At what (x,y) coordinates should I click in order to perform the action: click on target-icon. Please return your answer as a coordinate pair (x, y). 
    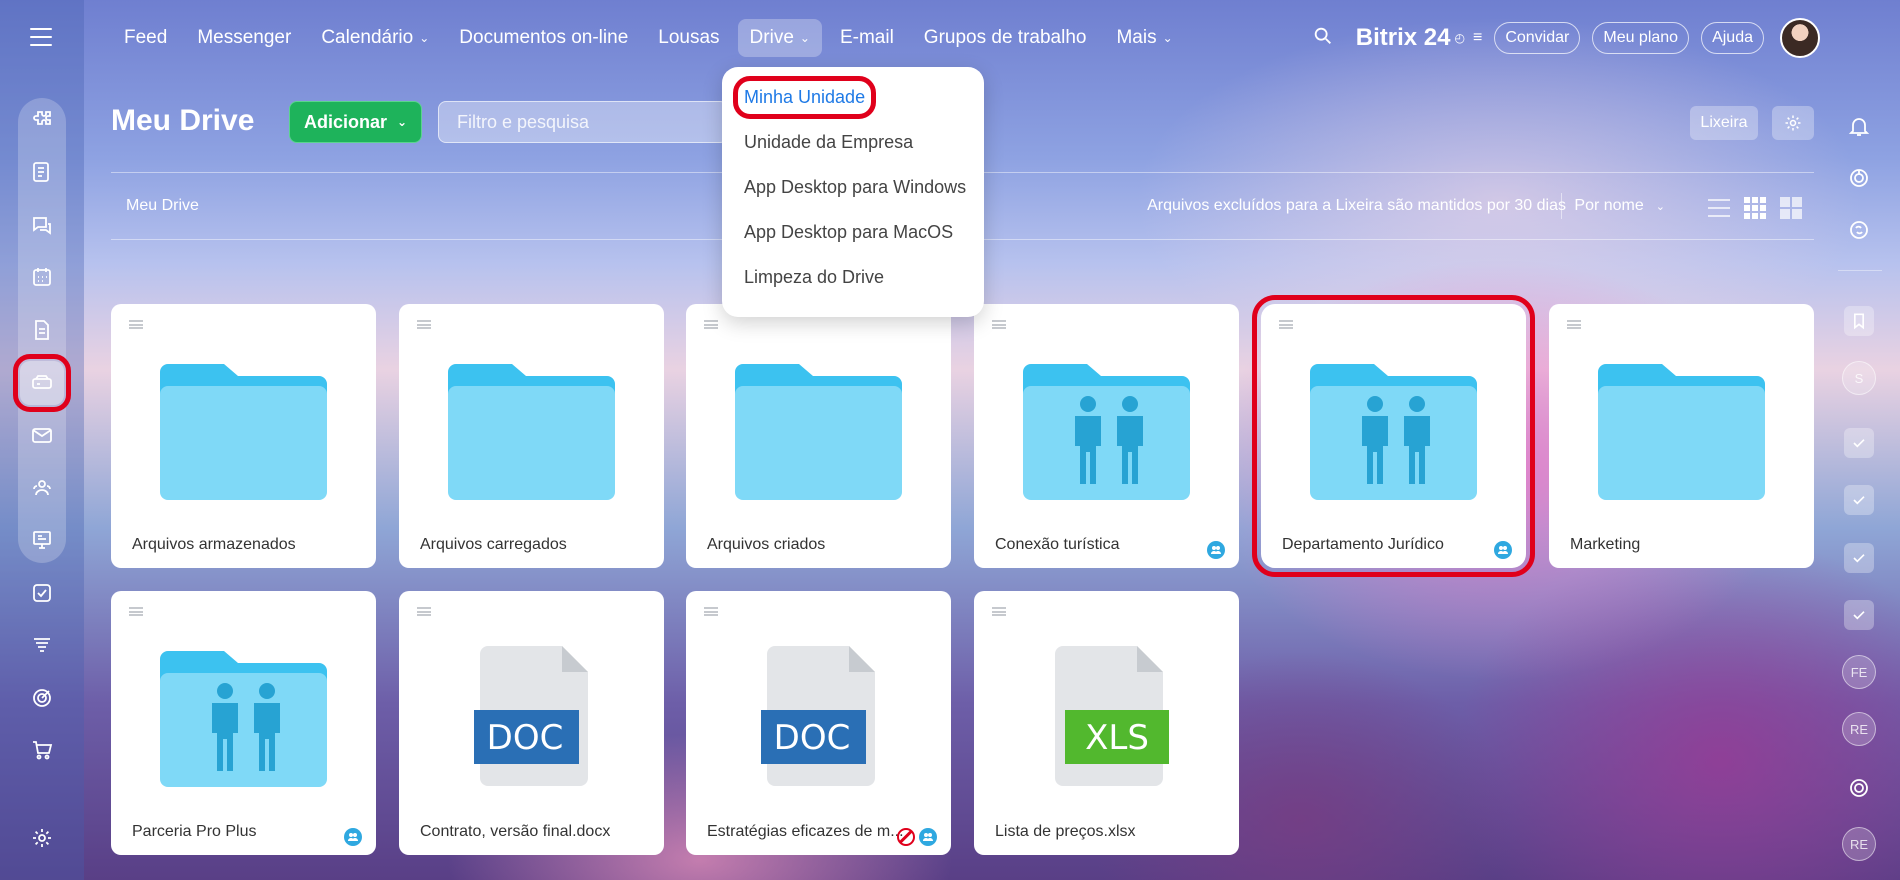
    Looking at the image, I should click on (42, 698).